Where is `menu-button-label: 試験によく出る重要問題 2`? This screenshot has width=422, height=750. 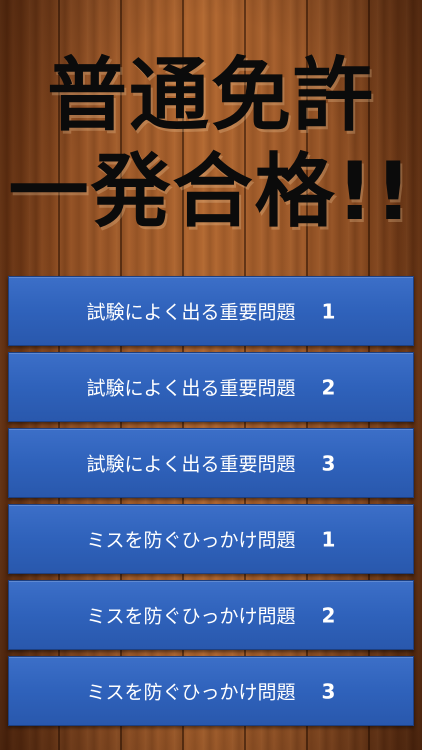 menu-button-label: 試験によく出る重要問題 2 is located at coordinates (211, 387).